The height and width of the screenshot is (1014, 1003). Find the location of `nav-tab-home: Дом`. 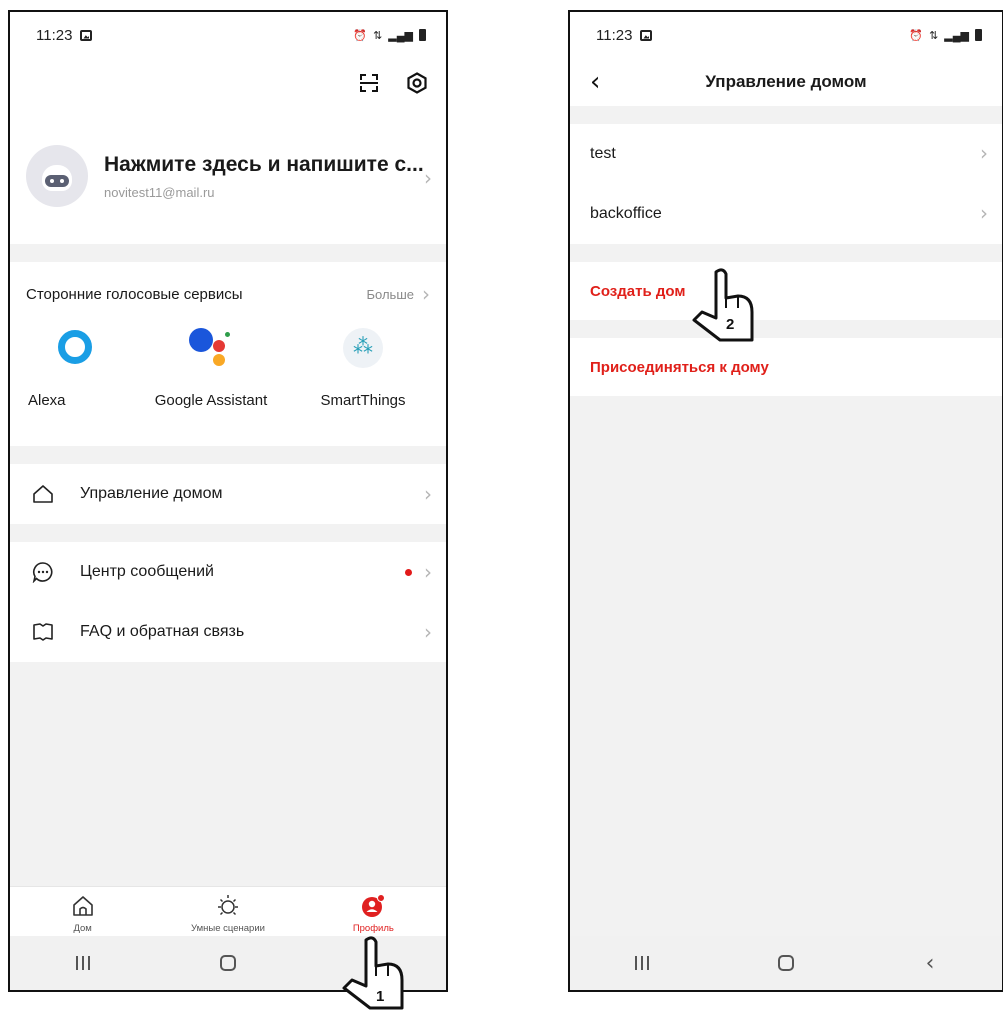

nav-tab-home: Дом is located at coordinates (82, 913).